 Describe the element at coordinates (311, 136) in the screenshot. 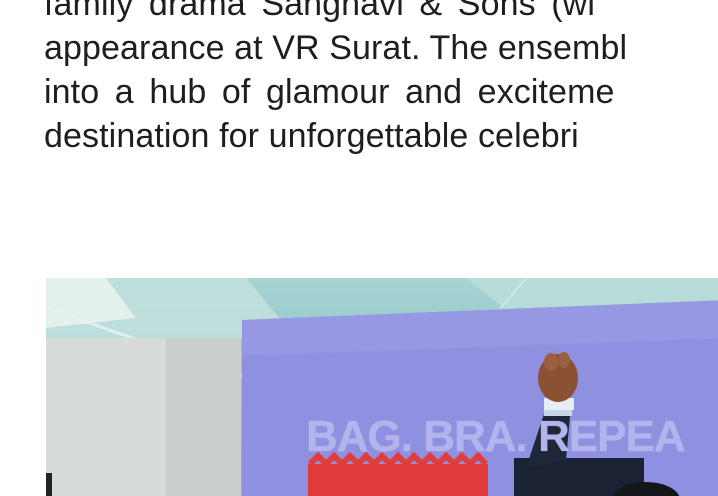

I see `article-line-4: destination for unforgettable celebri` at that location.